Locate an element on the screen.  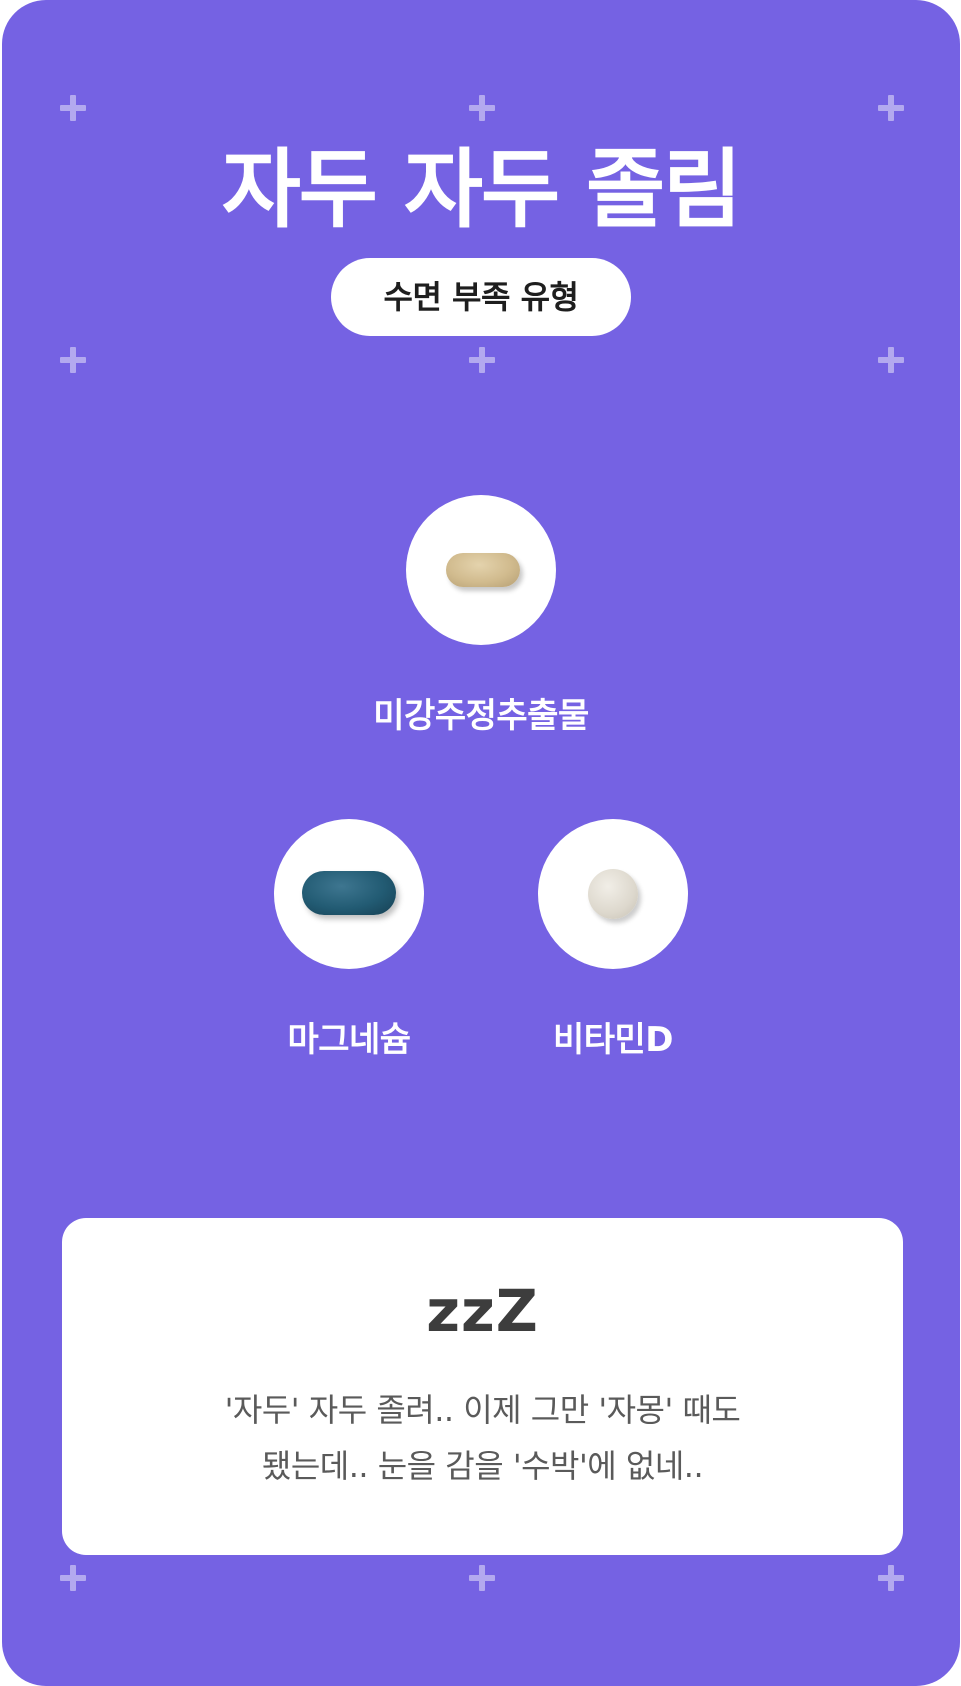
capsule-pill-icon is located at coordinates (483, 570).